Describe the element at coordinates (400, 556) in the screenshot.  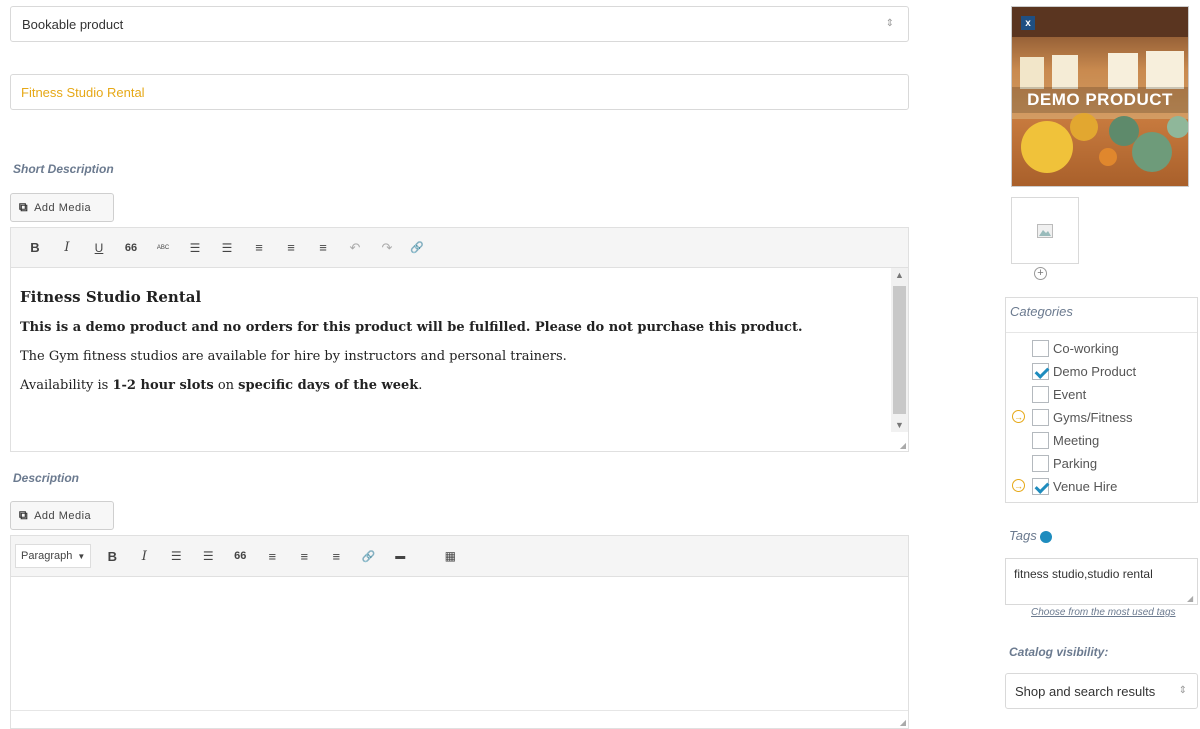
I see `read-more-icon: ▬` at that location.